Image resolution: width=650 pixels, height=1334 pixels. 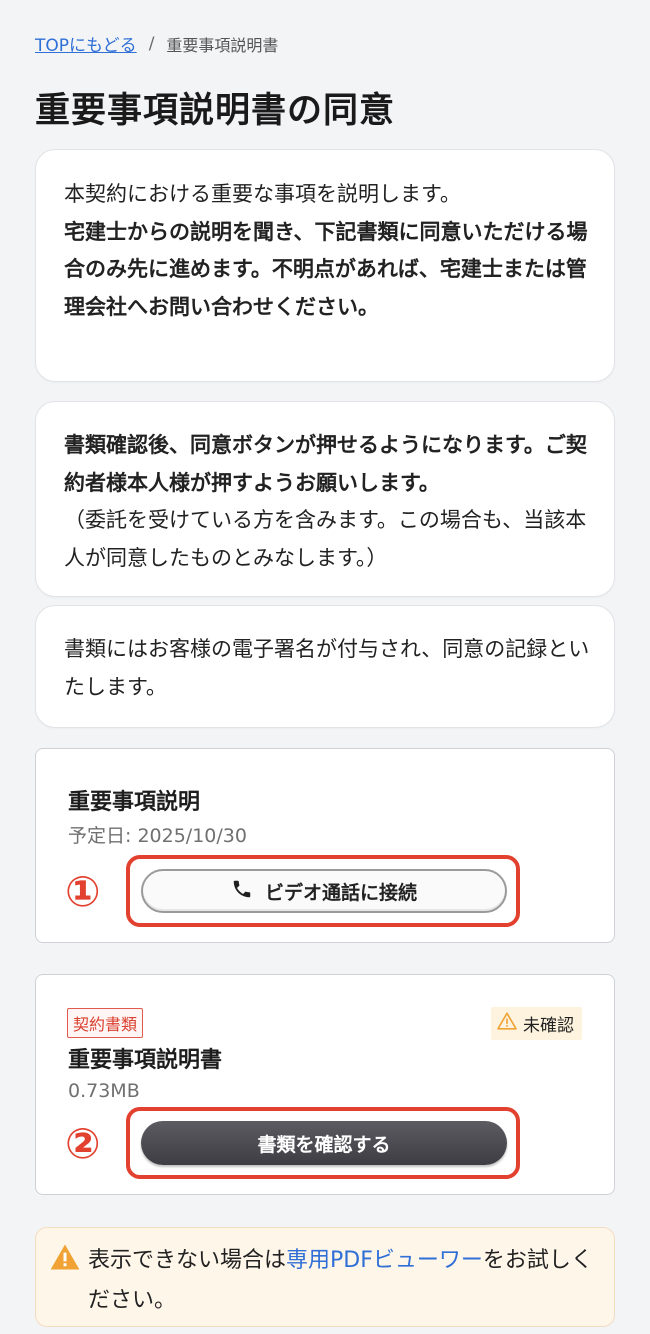 What do you see at coordinates (215, 111) in the screenshot?
I see `page-title: 重要事項説明書の同意` at bounding box center [215, 111].